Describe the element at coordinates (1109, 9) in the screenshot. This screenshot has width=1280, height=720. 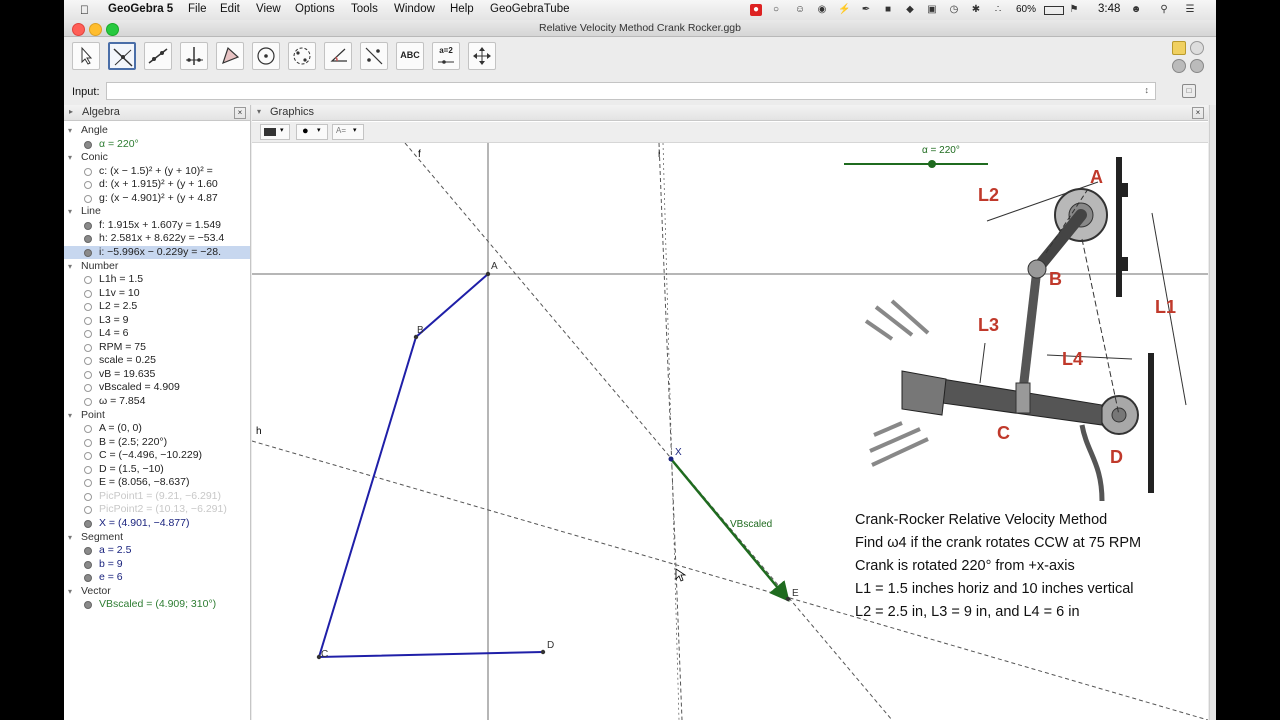
I see `clock: 3:48` at that location.